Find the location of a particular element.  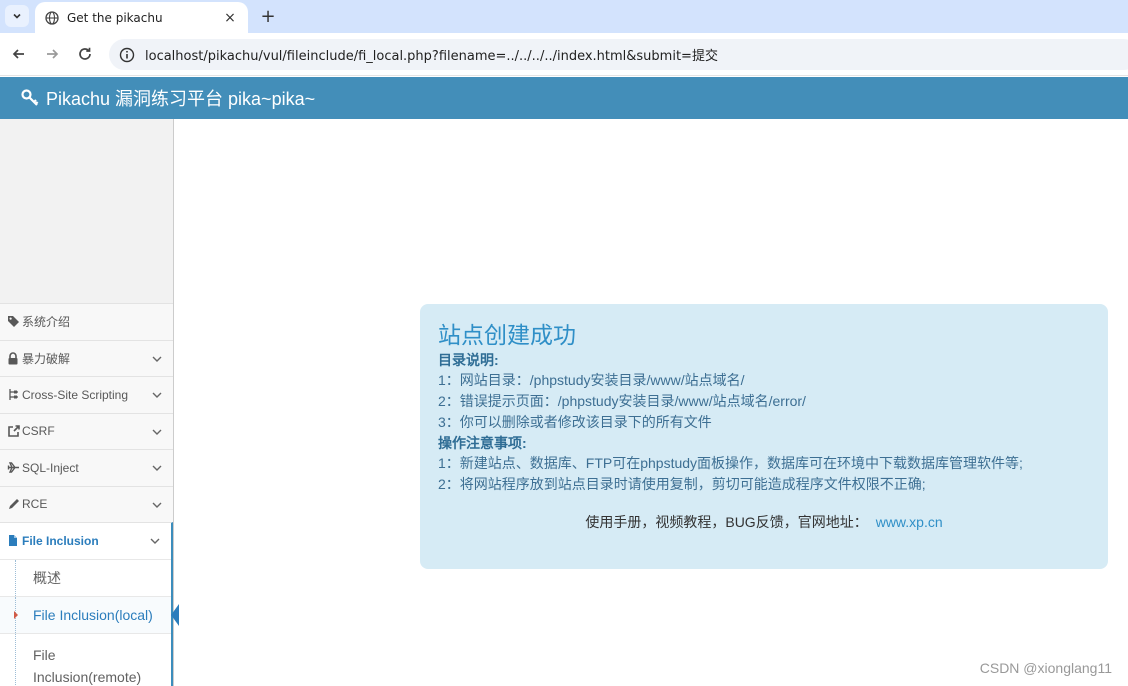

app-header: Pikachu 漏洞练习平台 pika~pika~ is located at coordinates (564, 98).